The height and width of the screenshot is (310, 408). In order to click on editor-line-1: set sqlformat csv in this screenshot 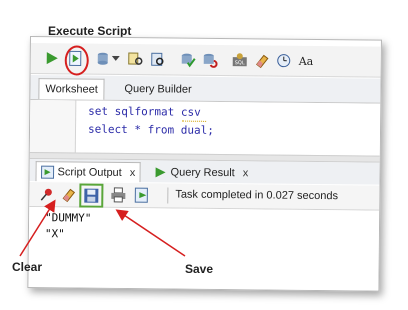, I will do `click(144, 111)`.